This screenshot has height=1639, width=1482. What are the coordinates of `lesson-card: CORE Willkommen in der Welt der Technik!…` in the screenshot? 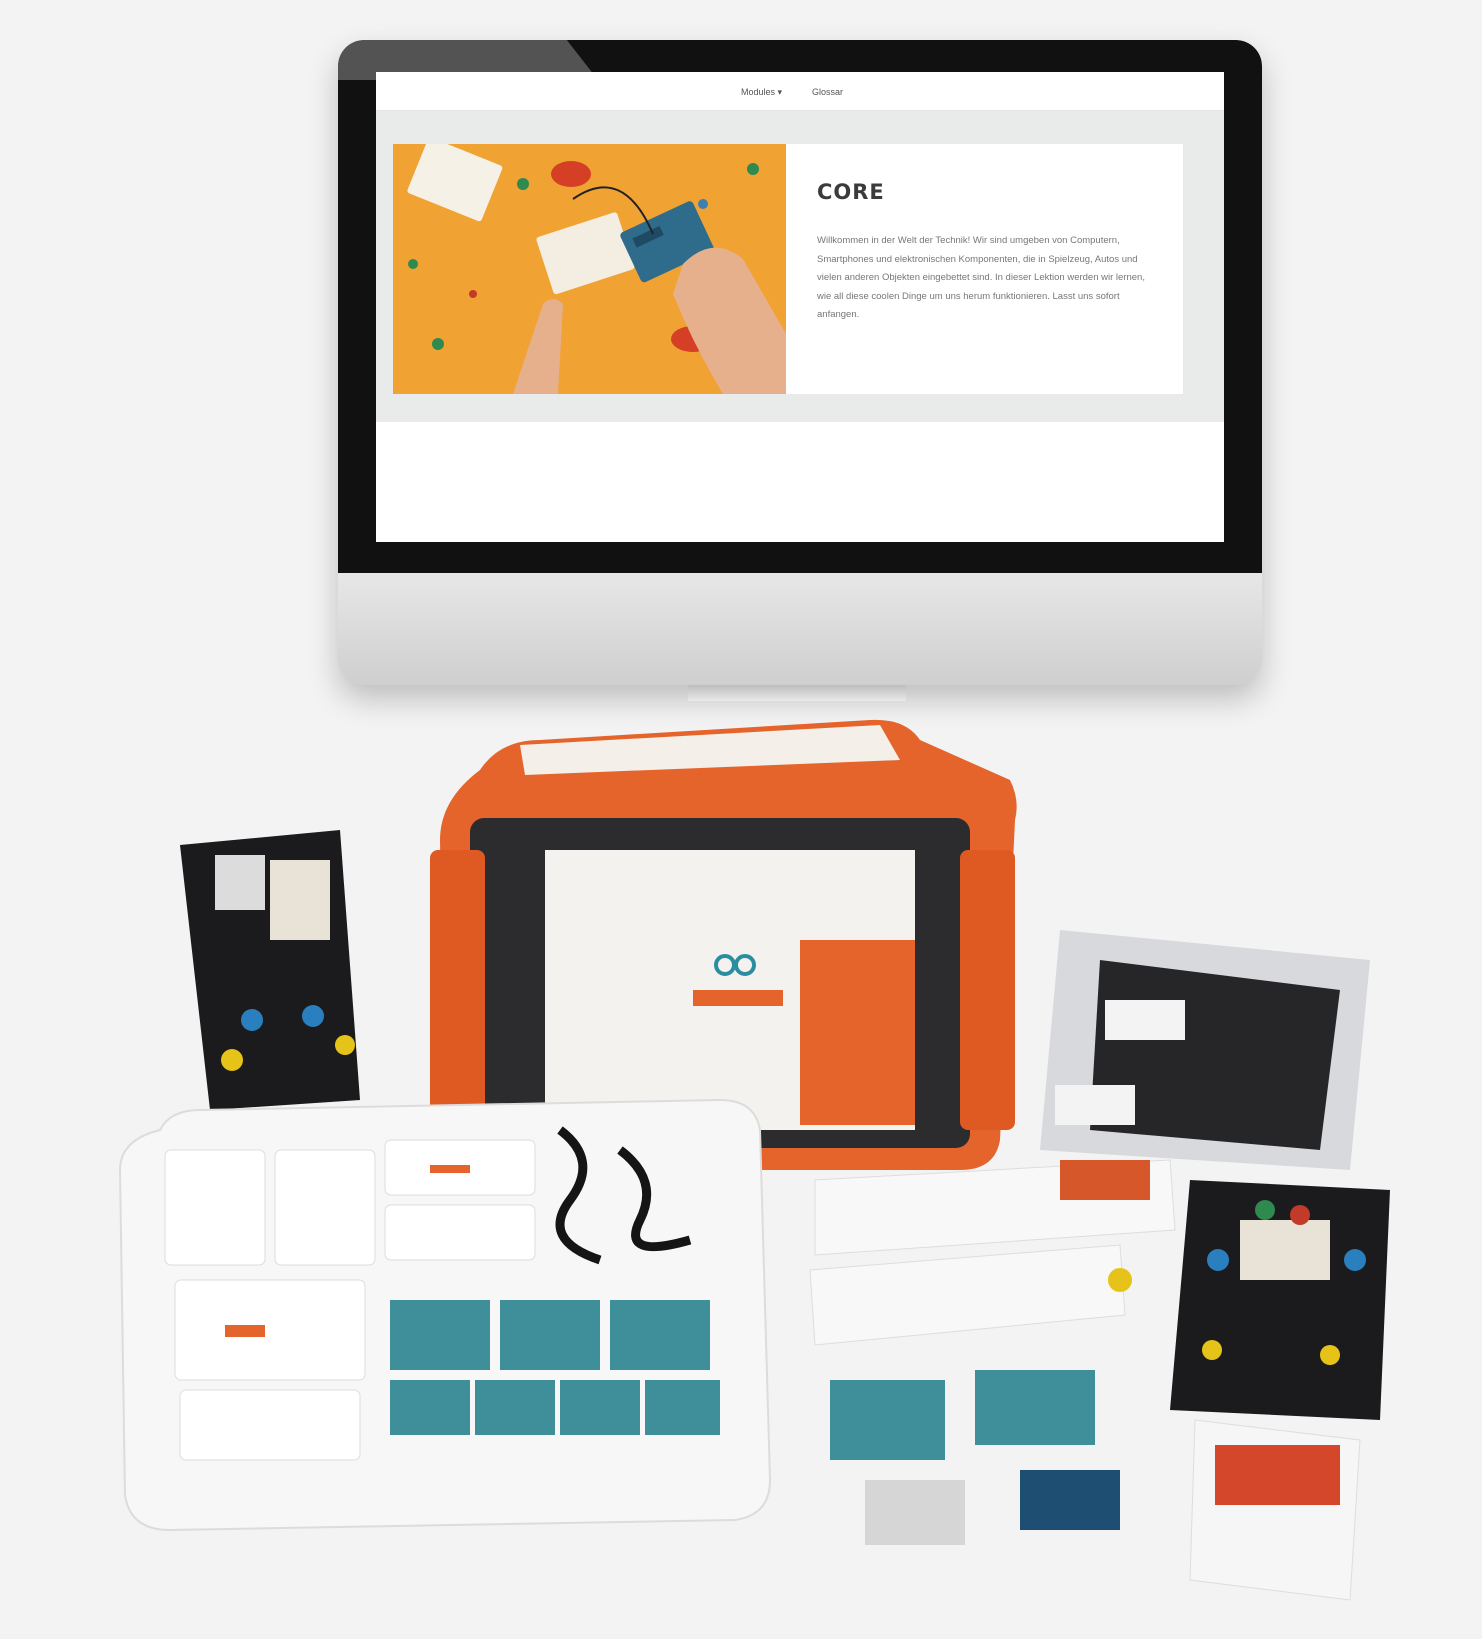 It's located at (788, 269).